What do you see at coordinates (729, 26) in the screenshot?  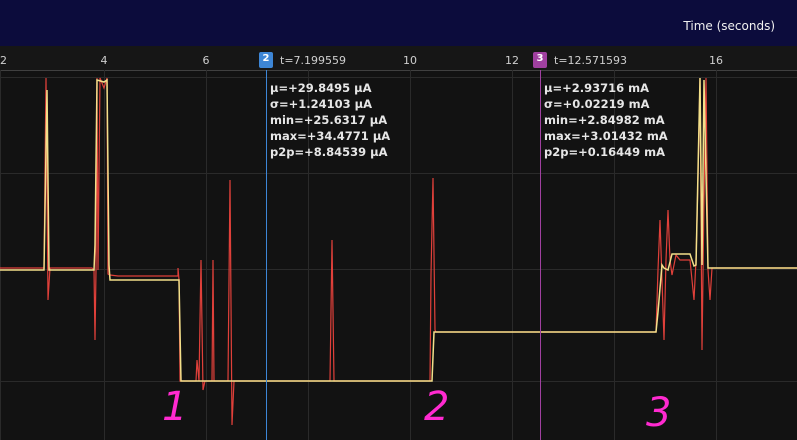 I see `time-axis-title: Time (seconds)` at bounding box center [729, 26].